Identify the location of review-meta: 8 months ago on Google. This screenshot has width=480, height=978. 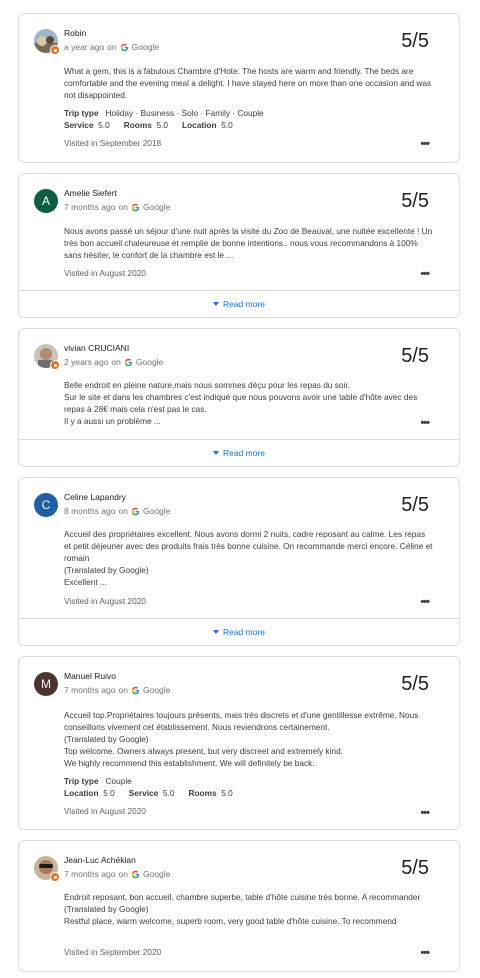
(117, 511).